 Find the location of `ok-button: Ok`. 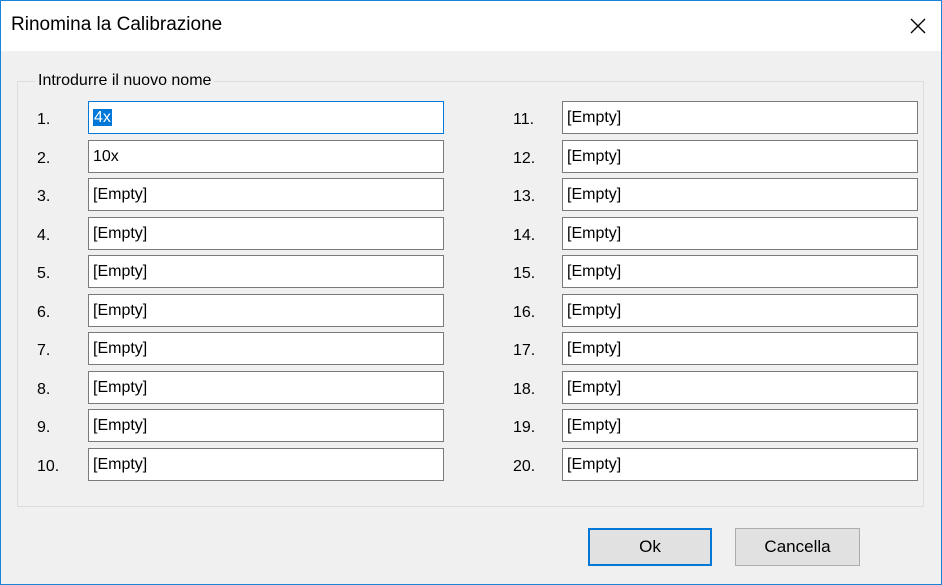

ok-button: Ok is located at coordinates (650, 547).